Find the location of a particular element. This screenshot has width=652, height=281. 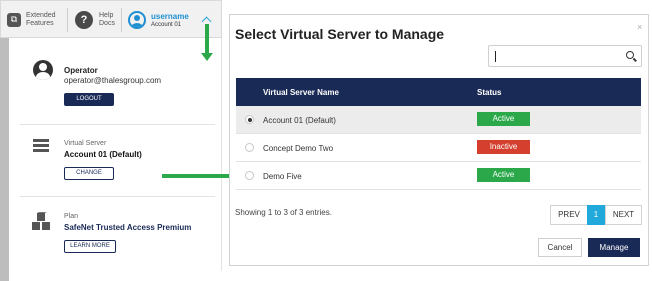

extended-features-label: Extended Features is located at coordinates (41, 19).